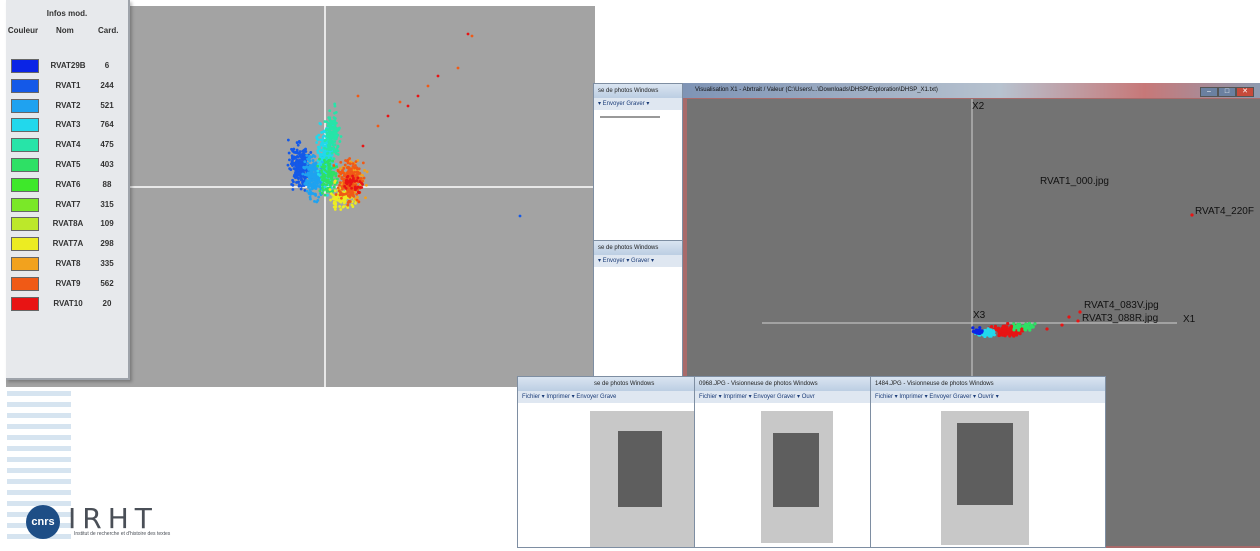  What do you see at coordinates (107, 85) in the screenshot?
I see `legend-card: 244` at bounding box center [107, 85].